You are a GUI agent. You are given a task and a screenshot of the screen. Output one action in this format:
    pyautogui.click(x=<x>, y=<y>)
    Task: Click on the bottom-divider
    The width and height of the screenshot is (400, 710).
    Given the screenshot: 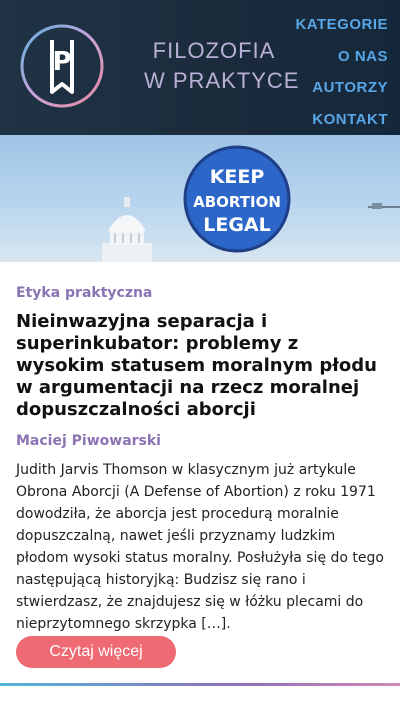 What is the action you would take?
    pyautogui.click(x=200, y=684)
    